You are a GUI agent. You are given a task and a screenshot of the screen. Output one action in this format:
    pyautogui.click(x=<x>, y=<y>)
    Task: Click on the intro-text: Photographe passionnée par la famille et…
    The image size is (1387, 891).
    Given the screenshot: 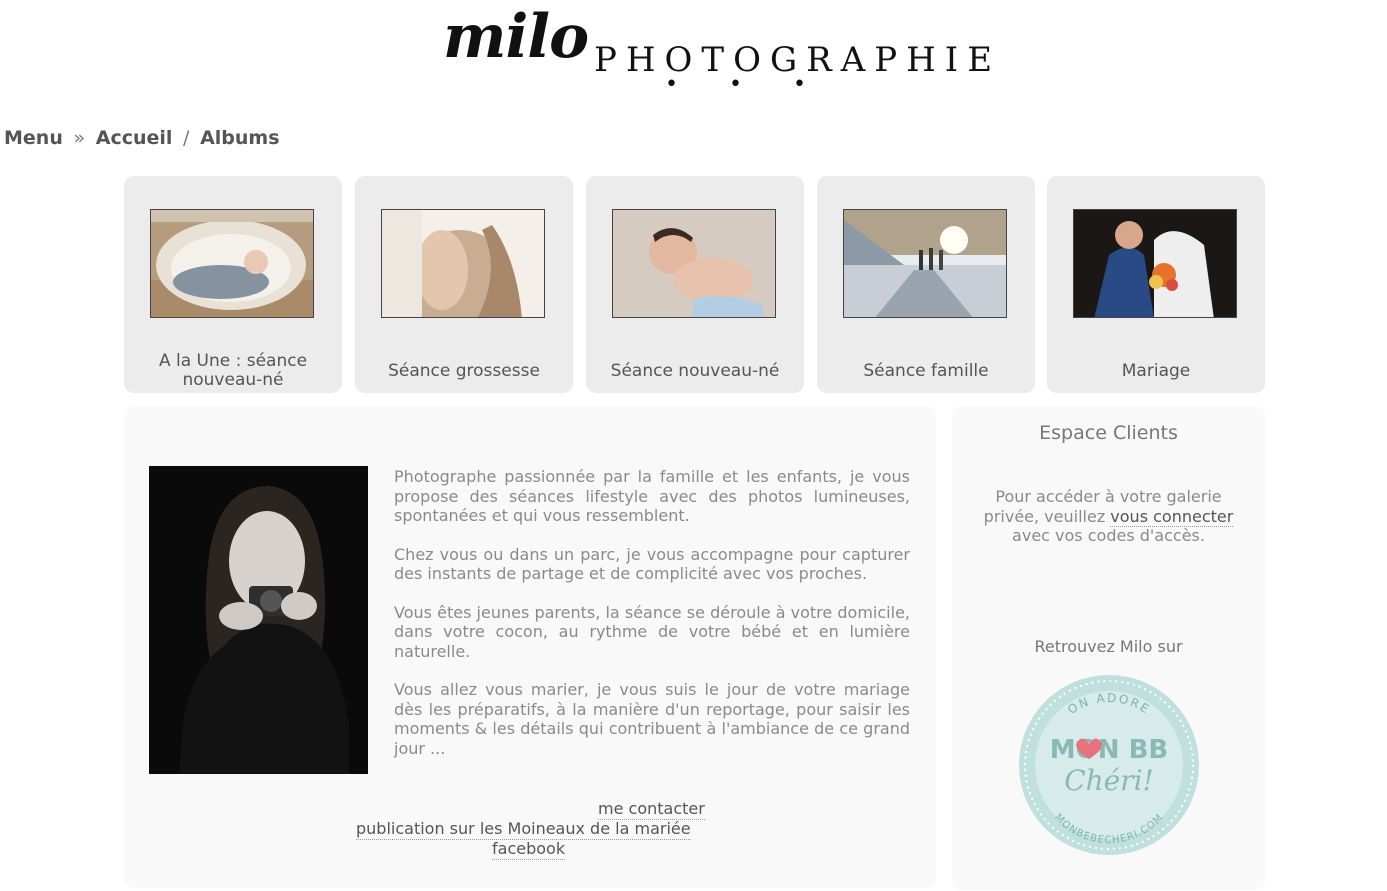 What is the action you would take?
    pyautogui.click(x=652, y=622)
    